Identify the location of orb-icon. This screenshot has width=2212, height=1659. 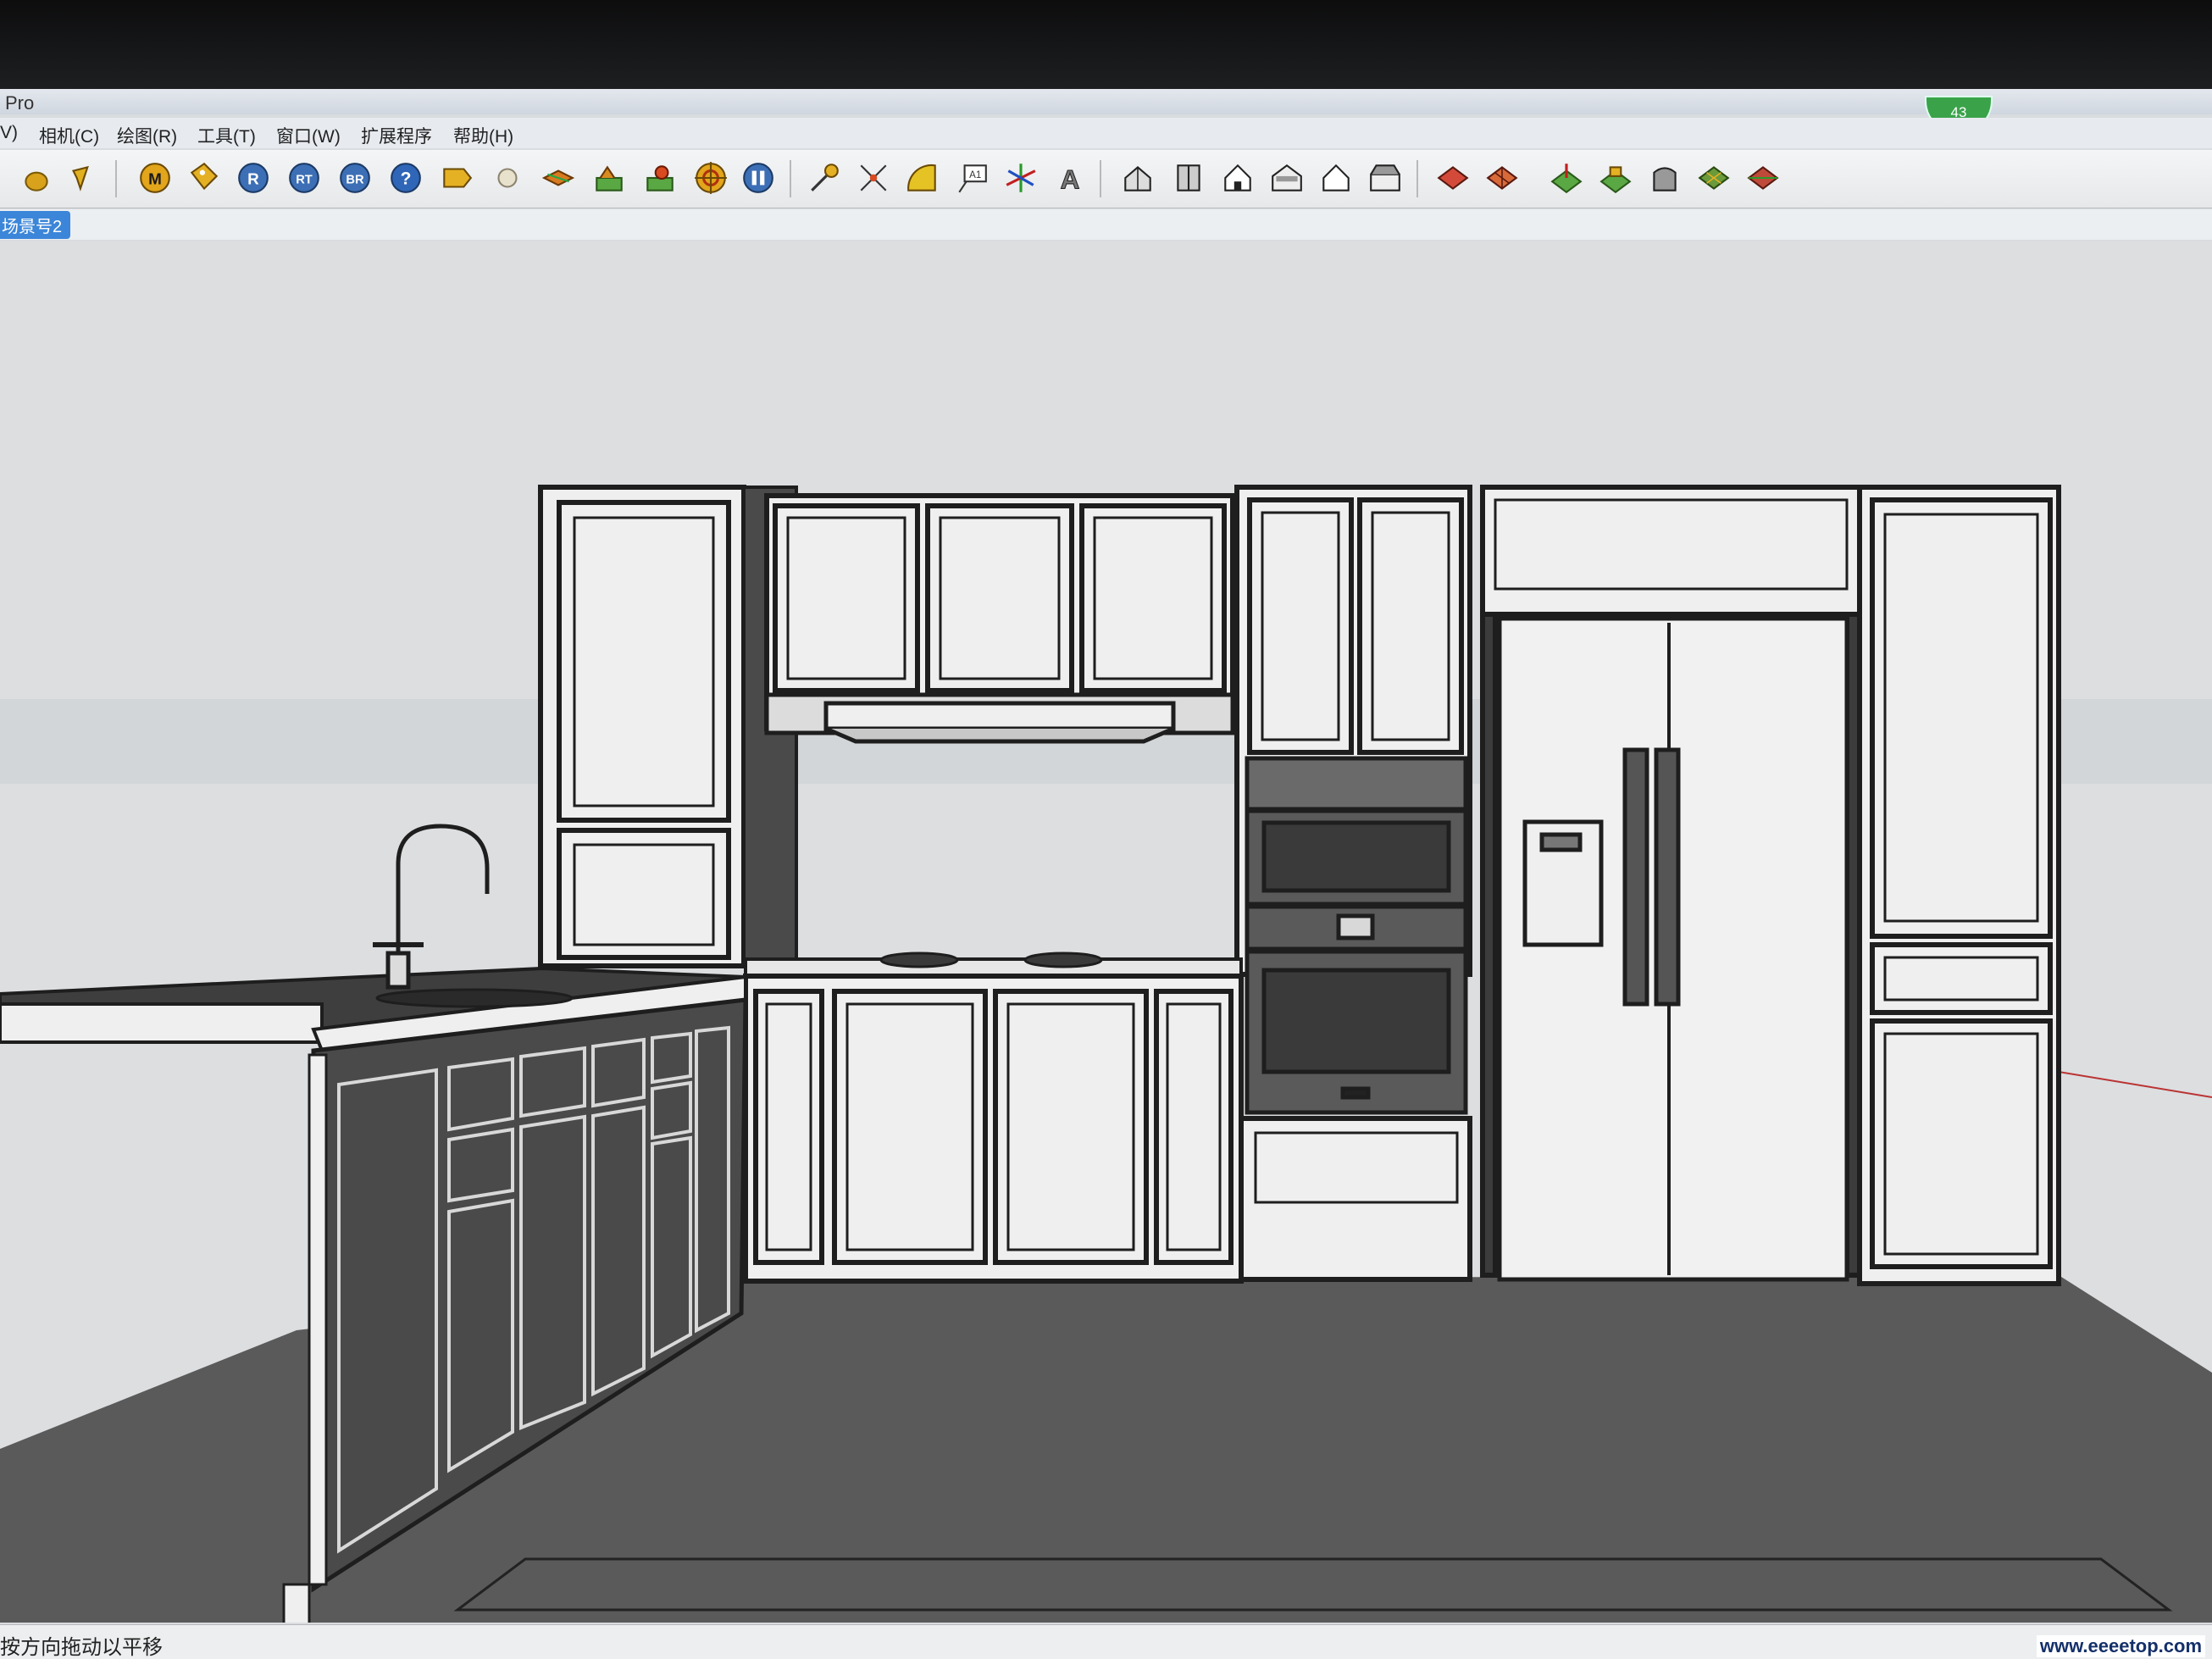
(37, 178).